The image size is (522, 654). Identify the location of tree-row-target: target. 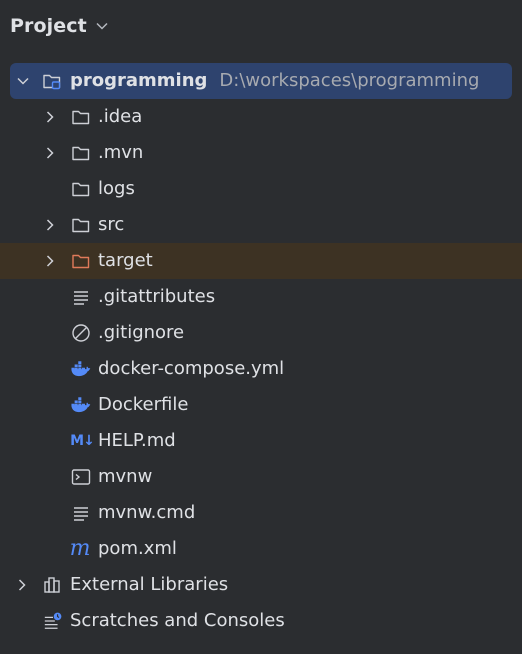
(261, 261).